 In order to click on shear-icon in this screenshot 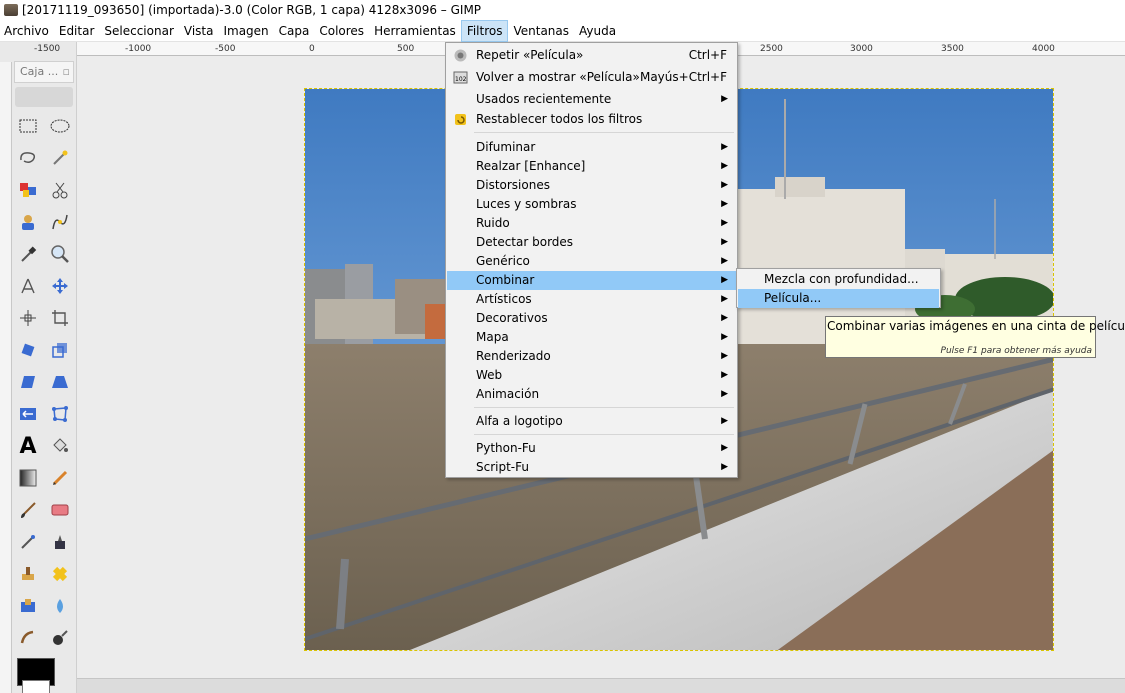, I will do `click(28, 382)`.